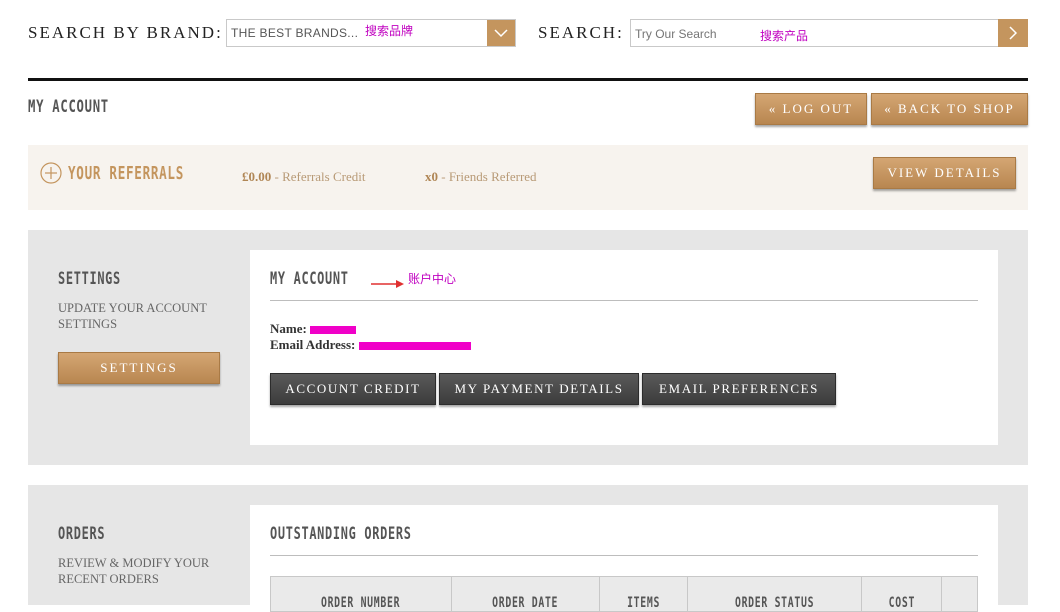 This screenshot has height=612, width=1060. What do you see at coordinates (811, 109) in the screenshot?
I see `logout-button: « LOG OUT` at bounding box center [811, 109].